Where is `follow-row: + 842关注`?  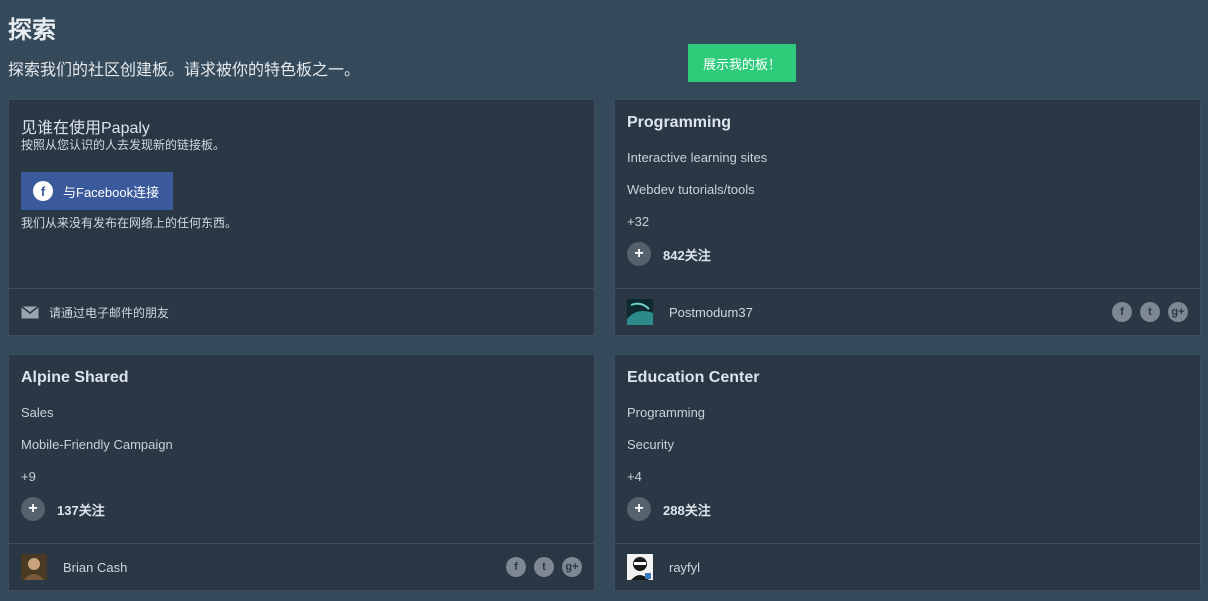
follow-row: + 842关注 is located at coordinates (669, 254).